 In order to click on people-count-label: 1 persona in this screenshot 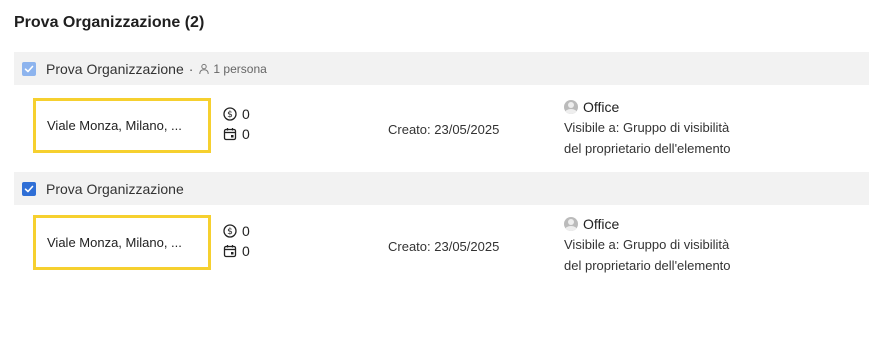, I will do `click(240, 68)`.